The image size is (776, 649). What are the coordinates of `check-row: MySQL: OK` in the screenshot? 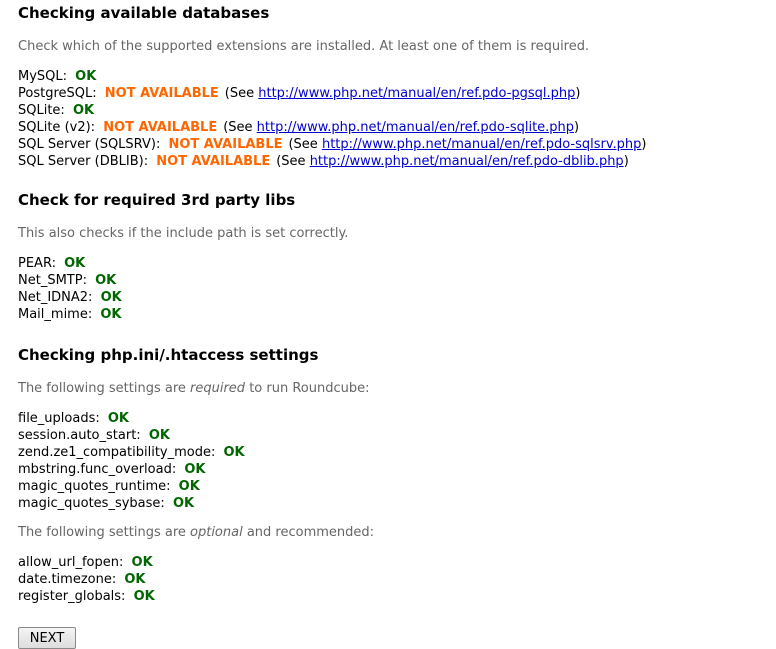 It's located at (388, 76).